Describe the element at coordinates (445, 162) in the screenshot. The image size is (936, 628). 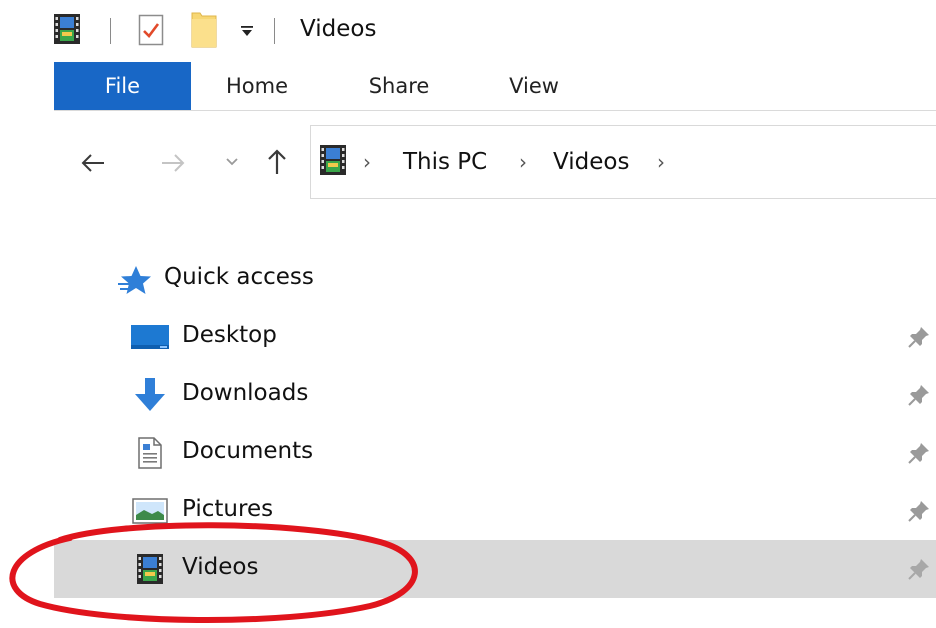
I see `breadcrumb-this-pc: This PC` at that location.